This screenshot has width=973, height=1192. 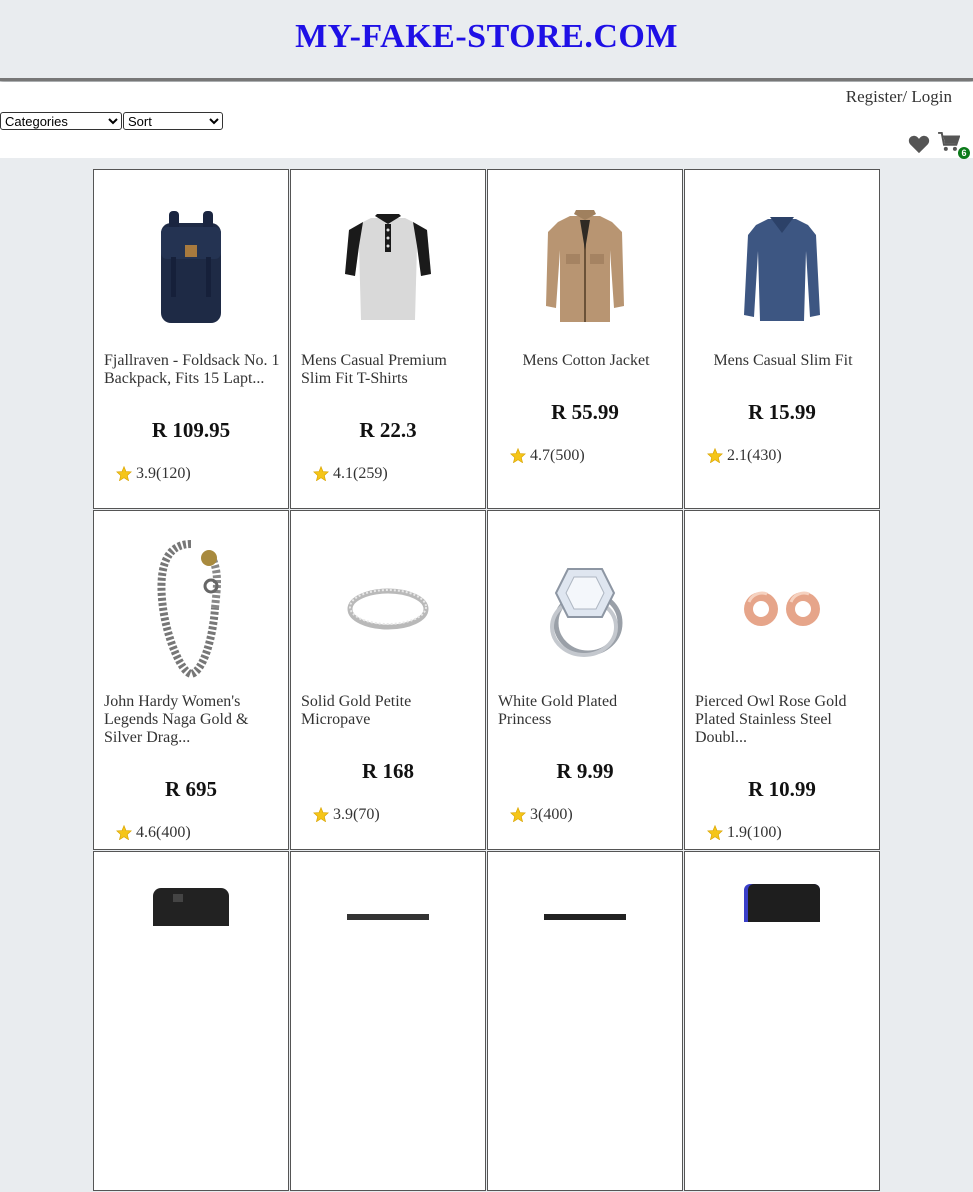 What do you see at coordinates (191, 906) in the screenshot?
I see `hard-drive-icon` at bounding box center [191, 906].